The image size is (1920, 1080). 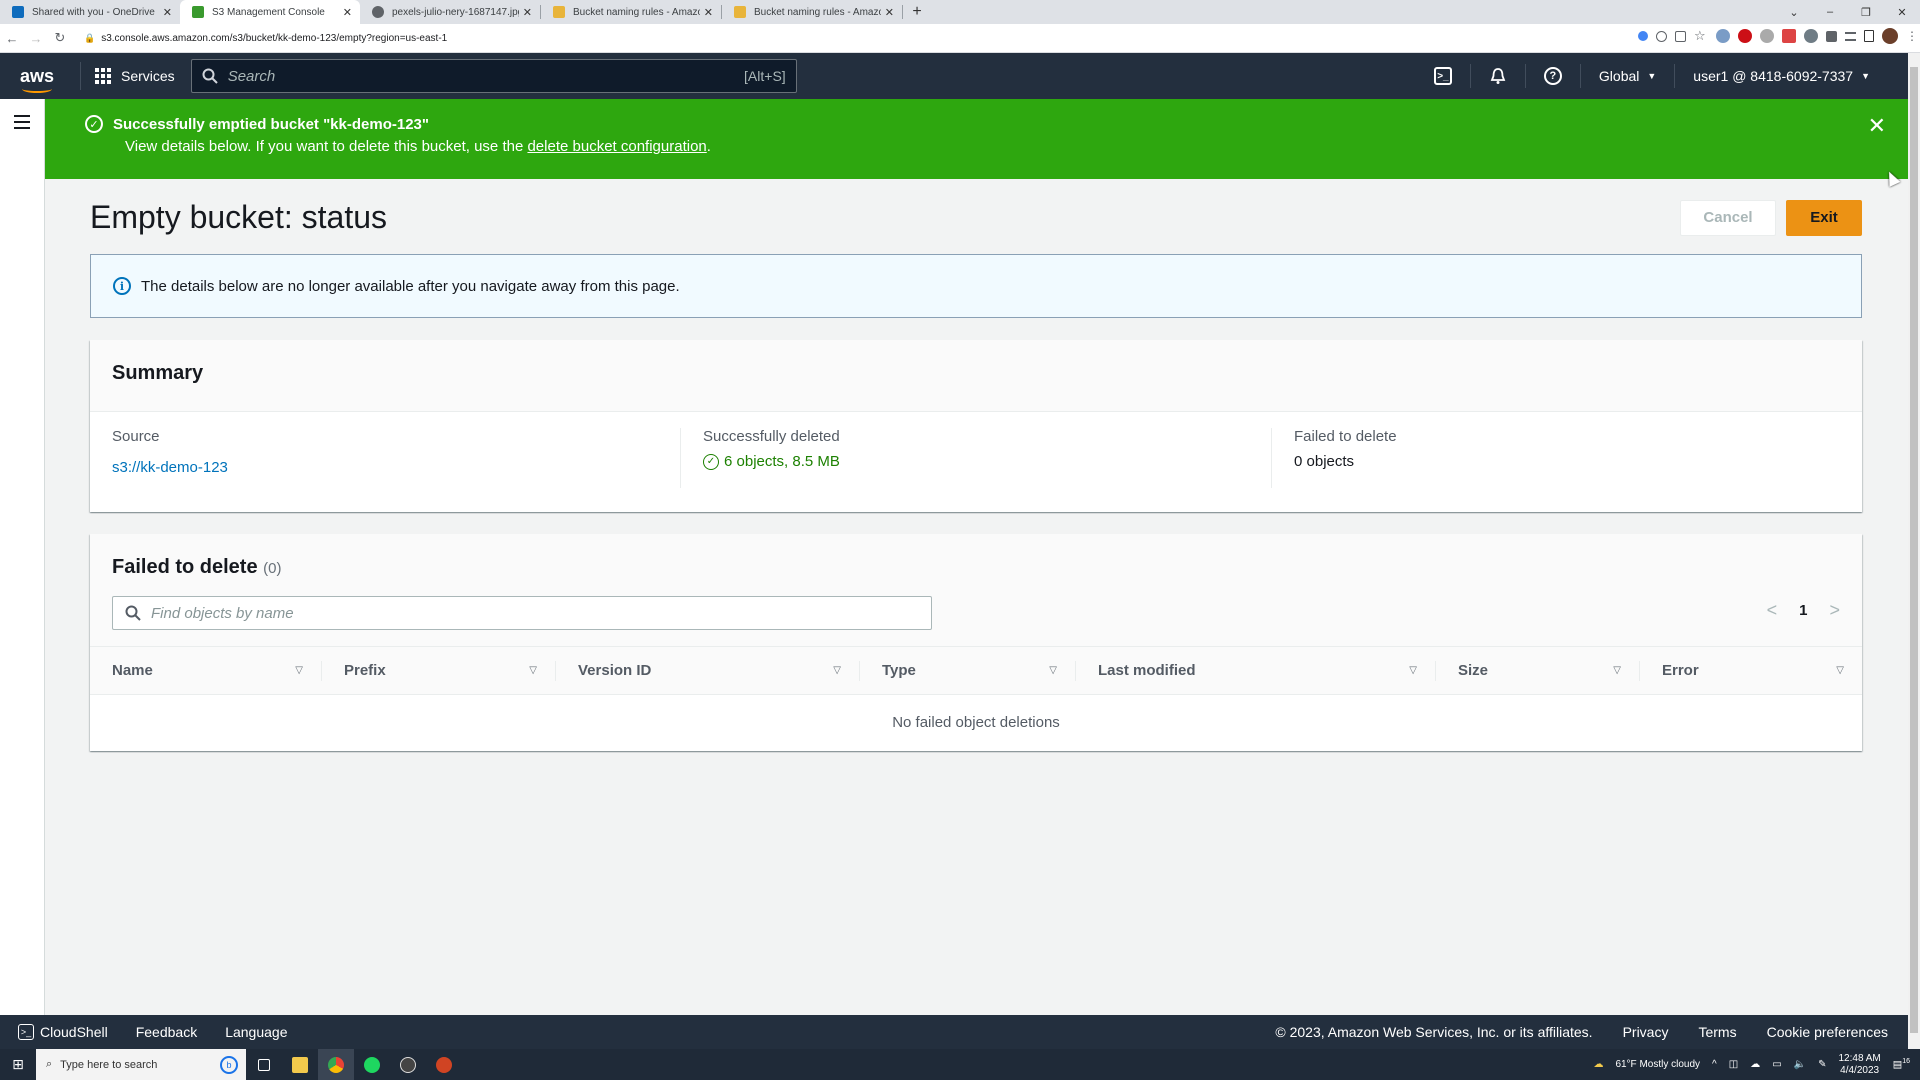 What do you see at coordinates (148, 76) in the screenshot?
I see `services-label: Services` at bounding box center [148, 76].